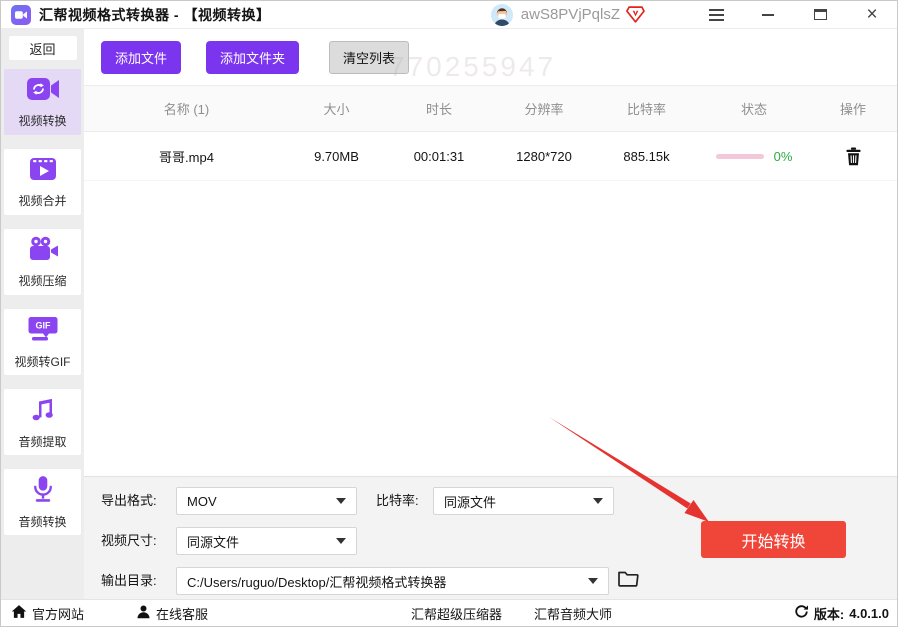  I want to click on progress-percent: 0%, so click(783, 156).